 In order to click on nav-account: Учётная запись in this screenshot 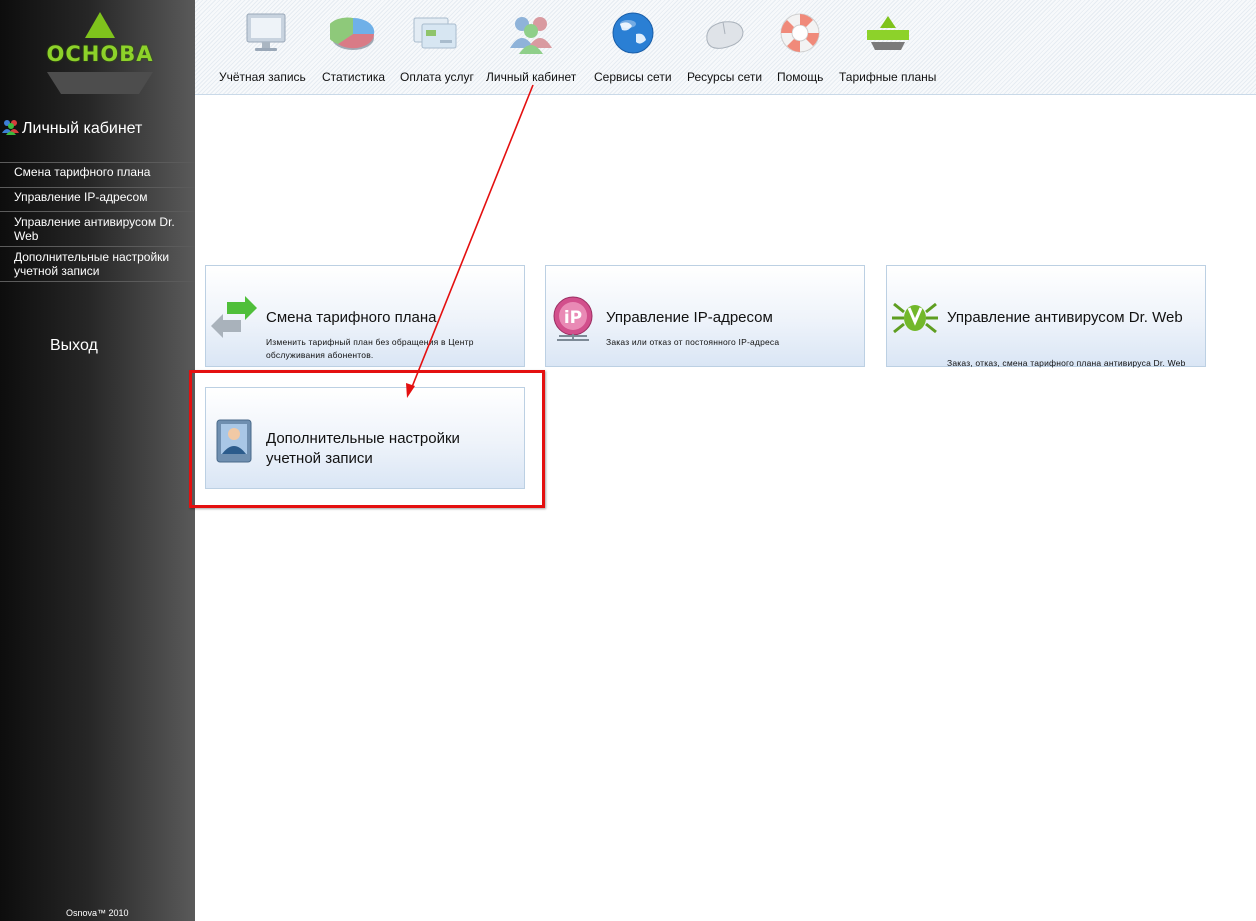, I will do `click(265, 47)`.